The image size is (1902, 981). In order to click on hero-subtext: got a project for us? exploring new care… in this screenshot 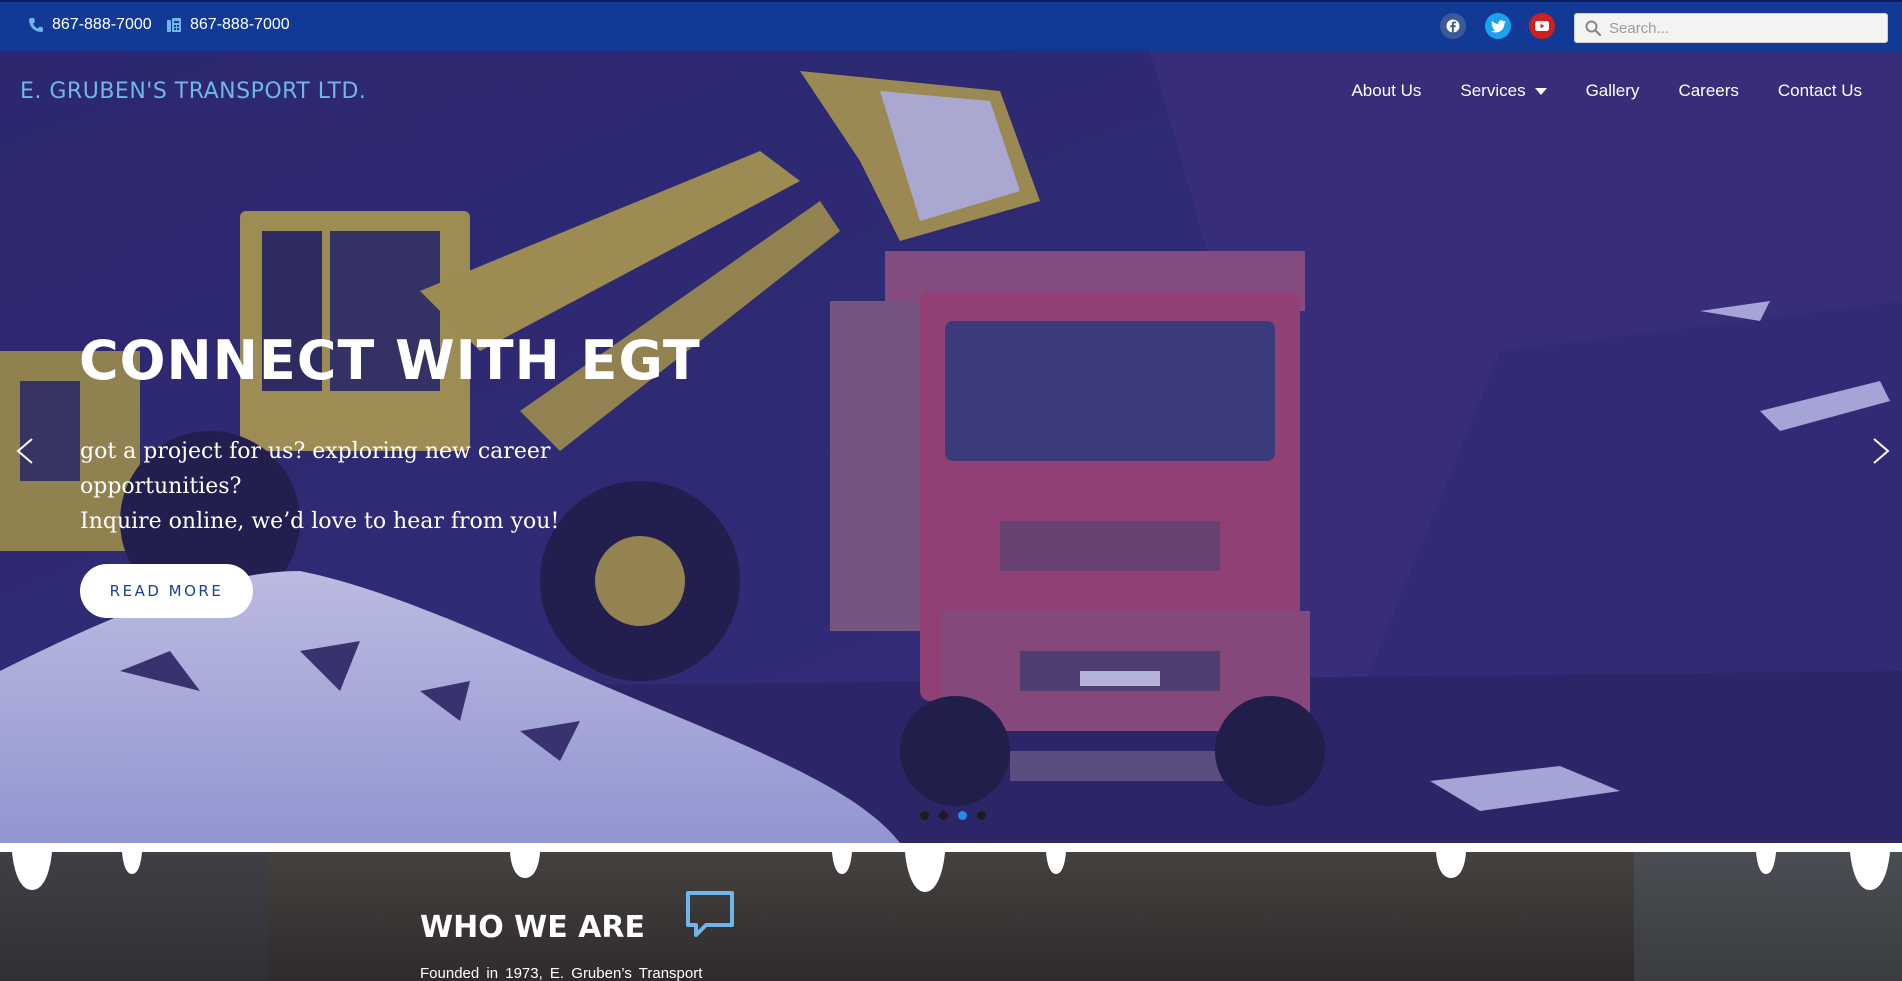, I will do `click(390, 486)`.